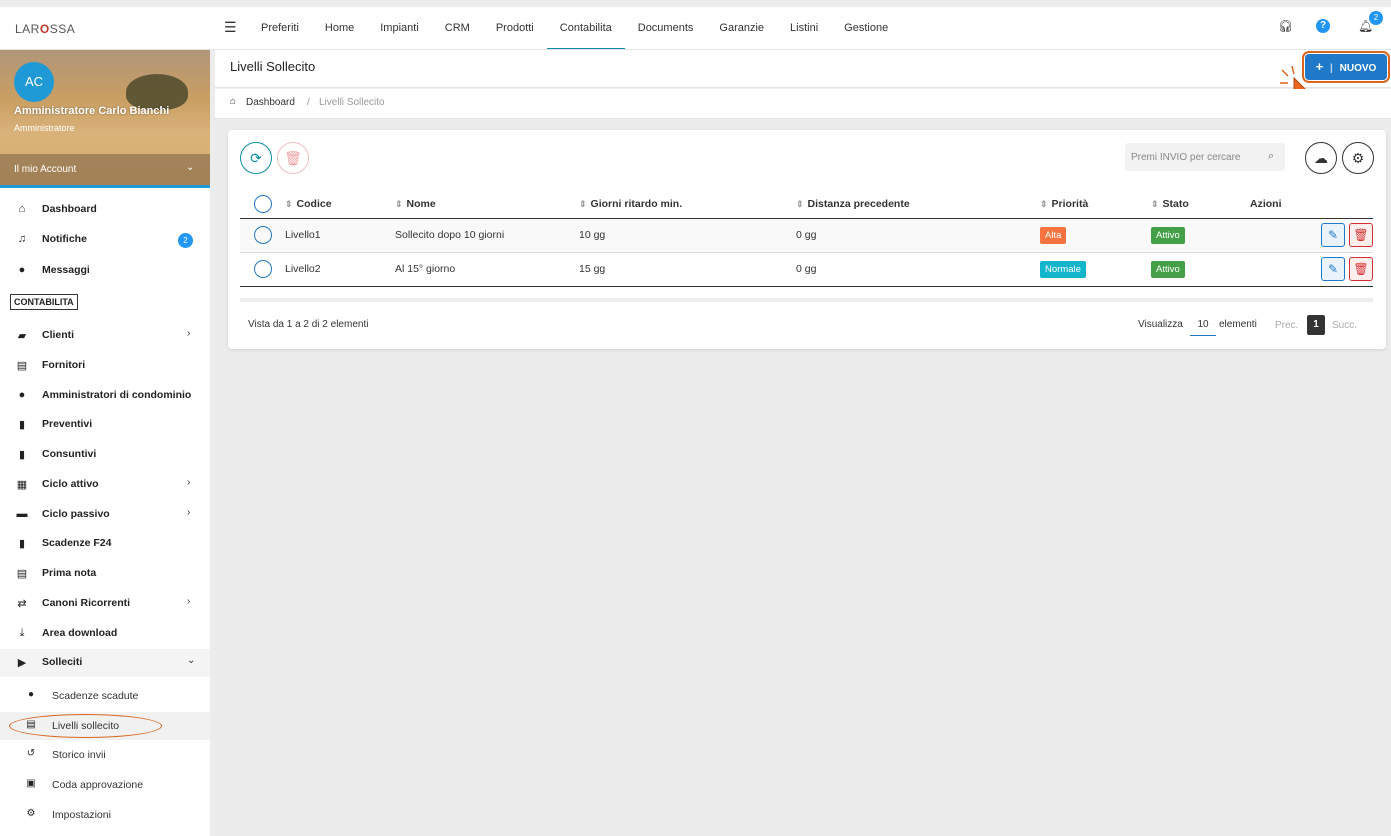  Describe the element at coordinates (1323, 26) in the screenshot. I see `help-icon: ?` at that location.